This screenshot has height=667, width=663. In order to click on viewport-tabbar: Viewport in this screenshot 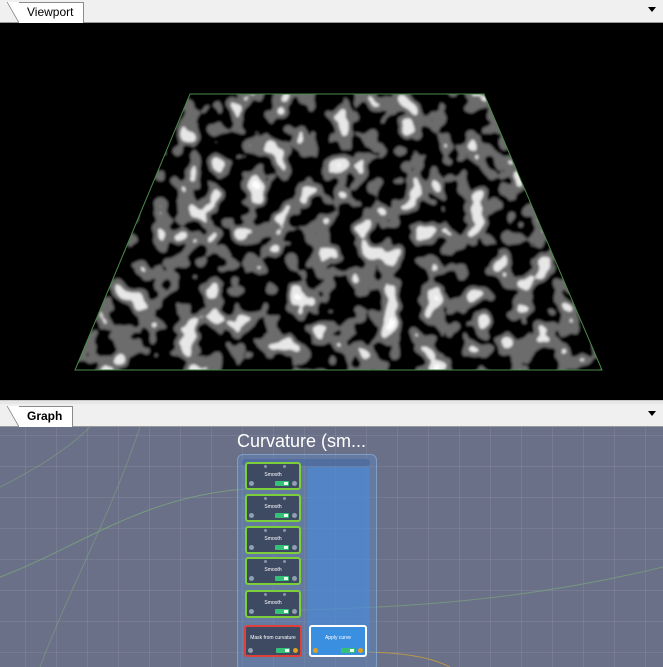, I will do `click(331, 11)`.